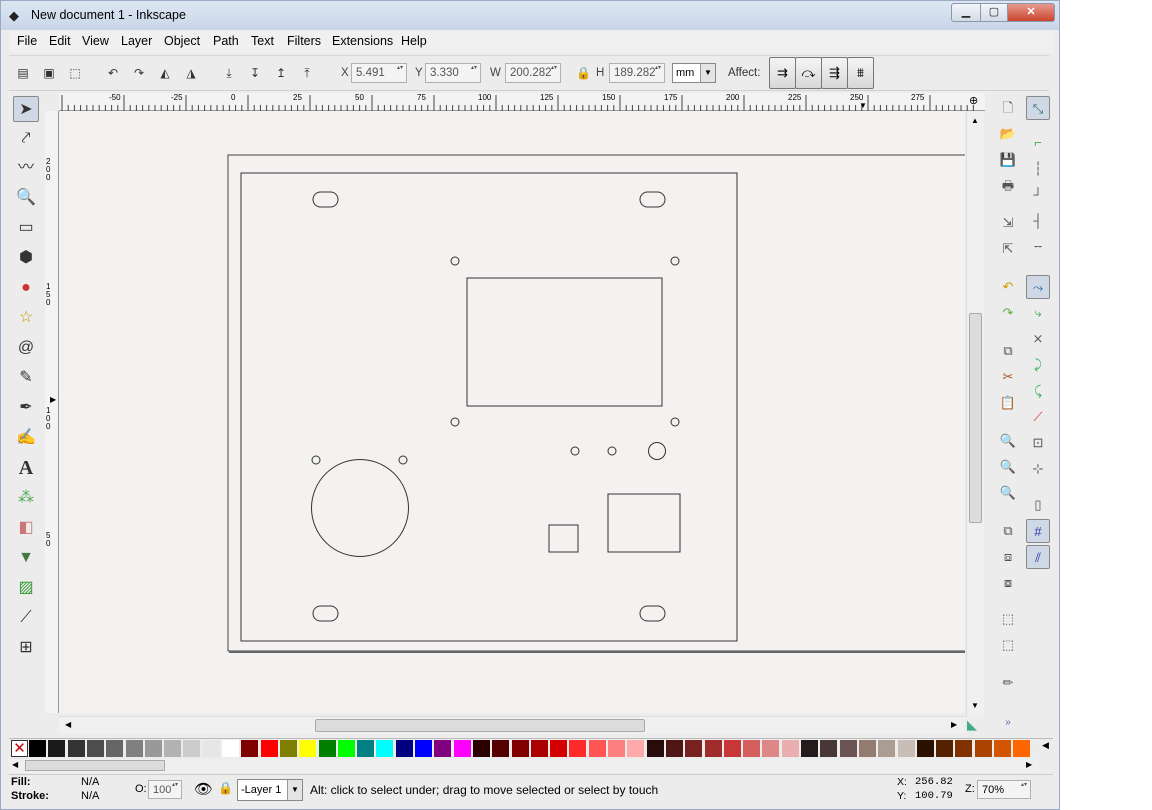 The width and height of the screenshot is (1152, 810). Describe the element at coordinates (26, 558) in the screenshot. I see `paint-bucket-tool-icon: ▼` at that location.